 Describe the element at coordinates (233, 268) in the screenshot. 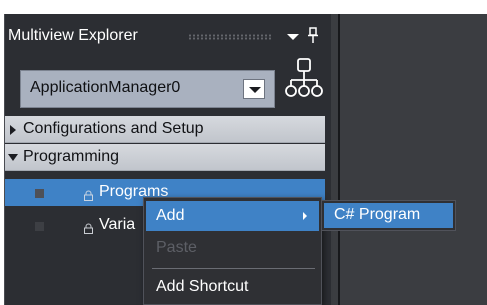

I see `menu-separator` at that location.